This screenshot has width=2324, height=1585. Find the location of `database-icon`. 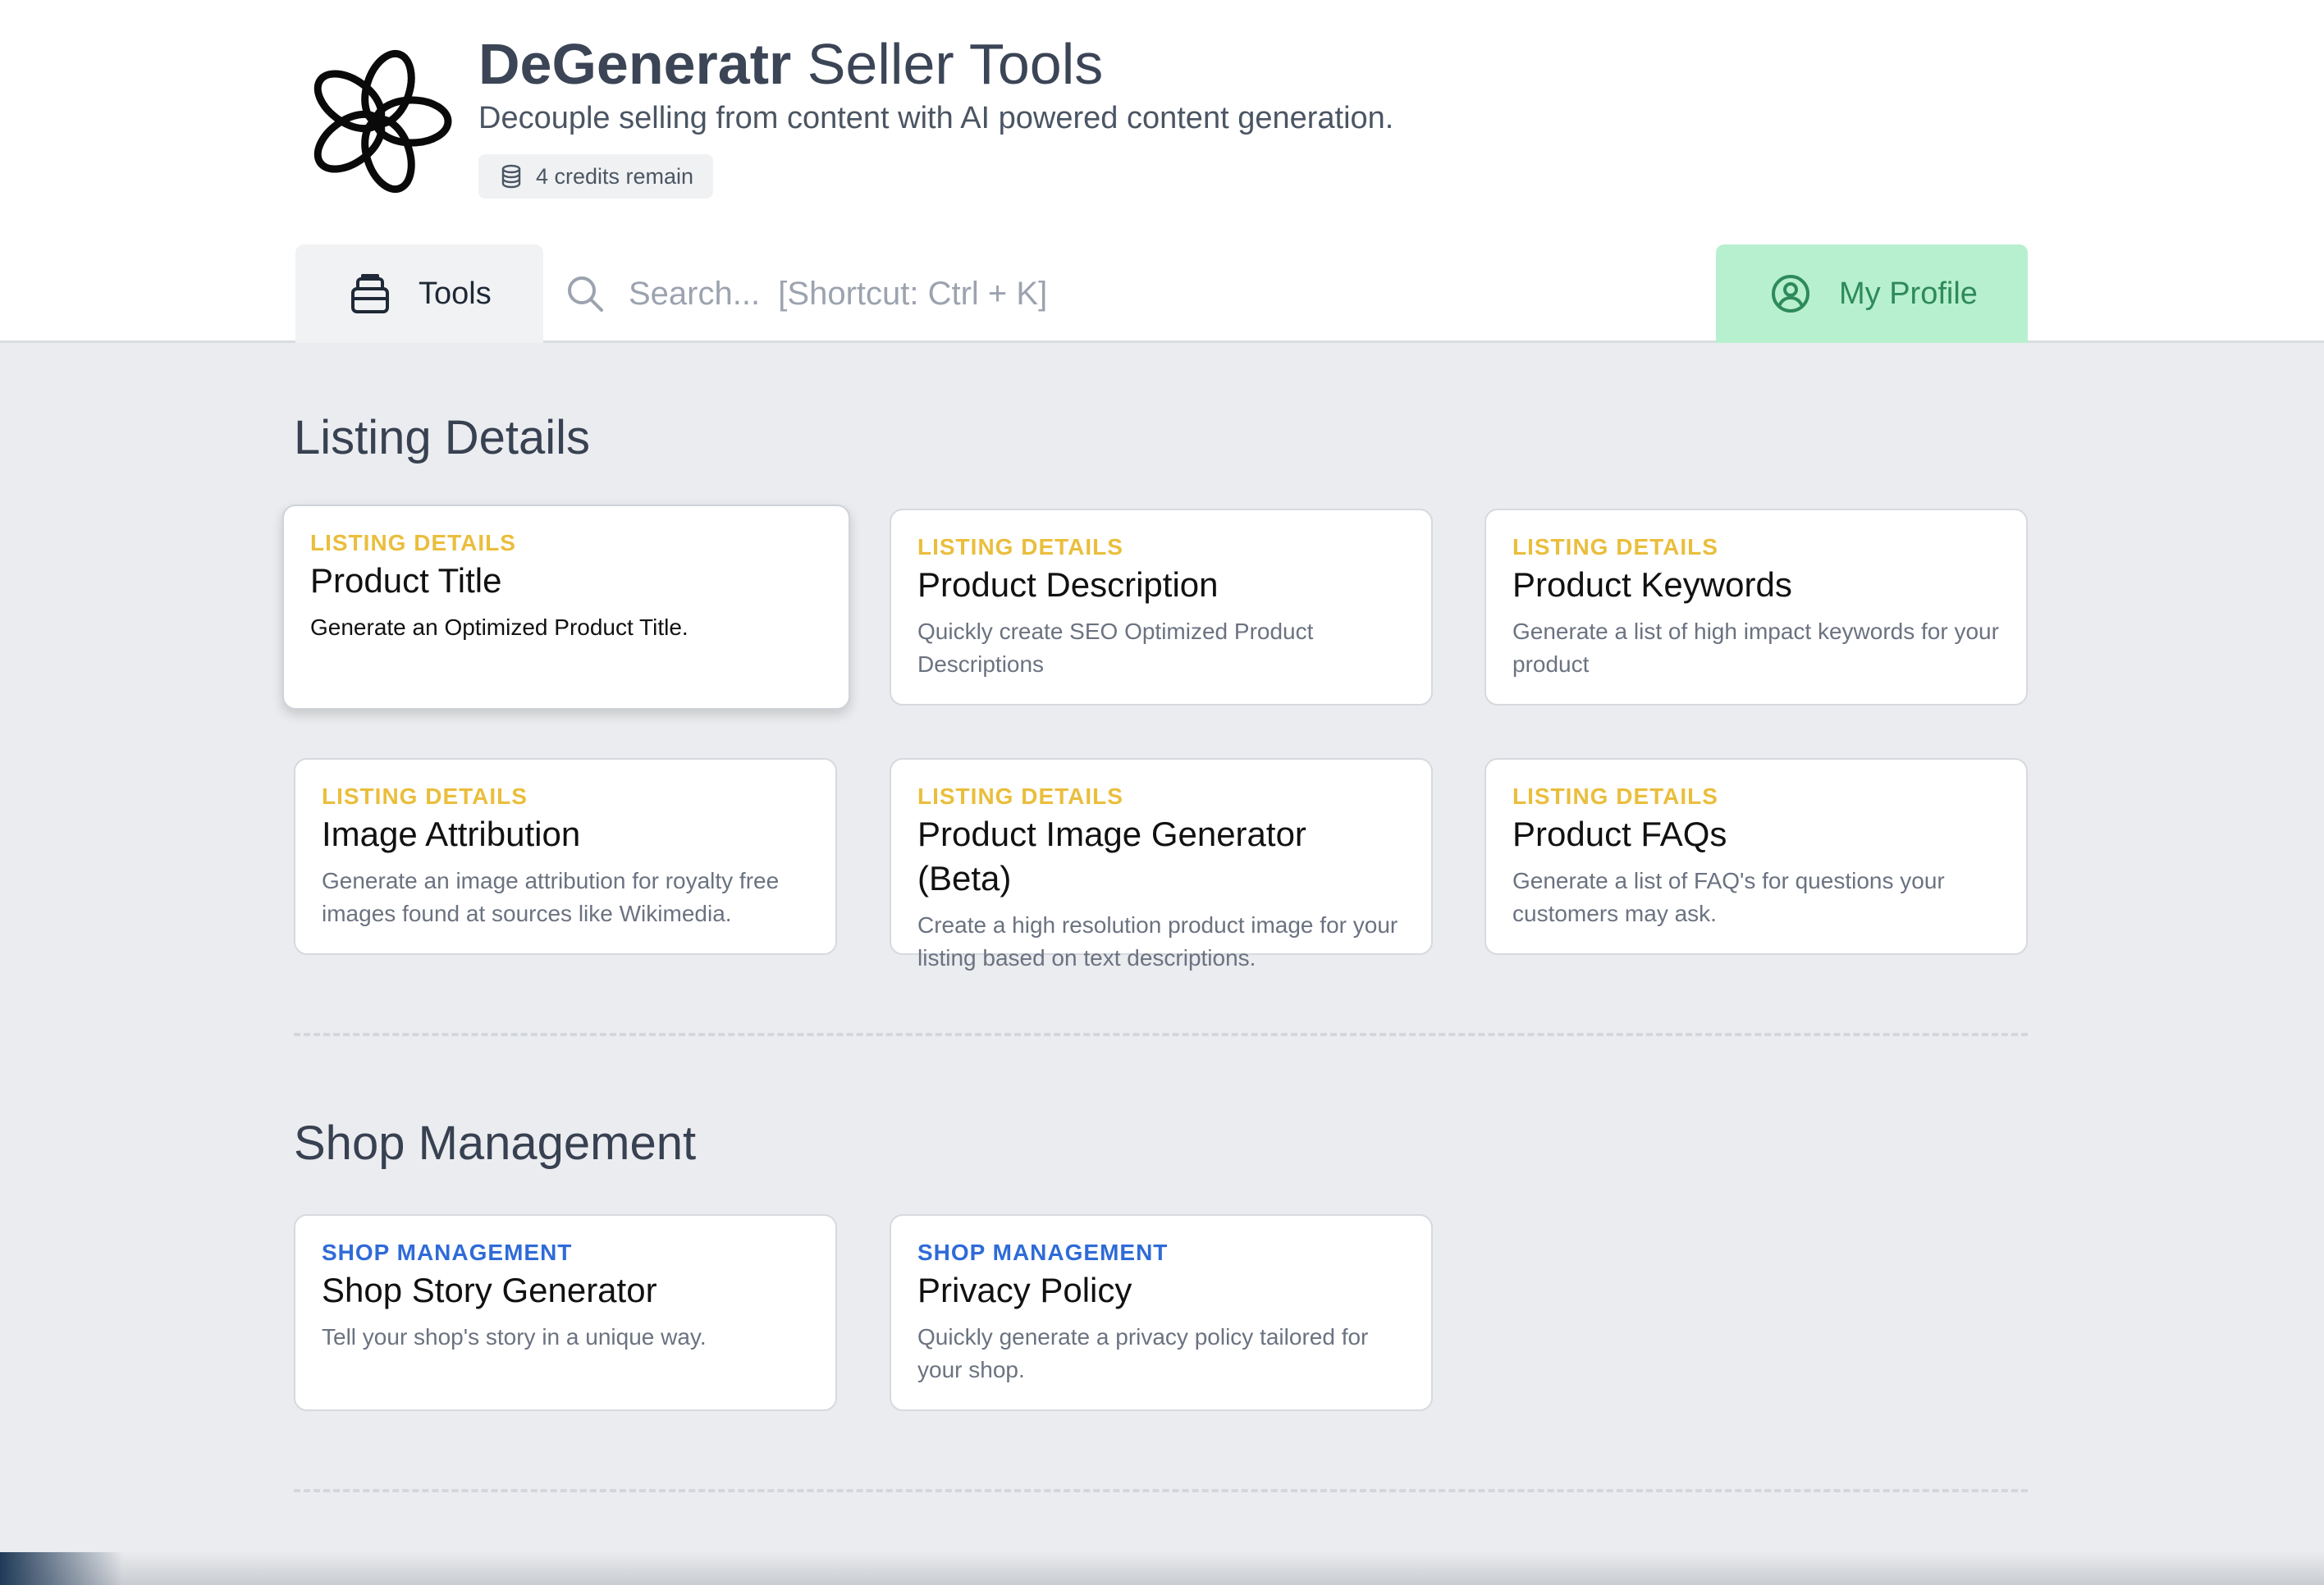

database-icon is located at coordinates (511, 176).